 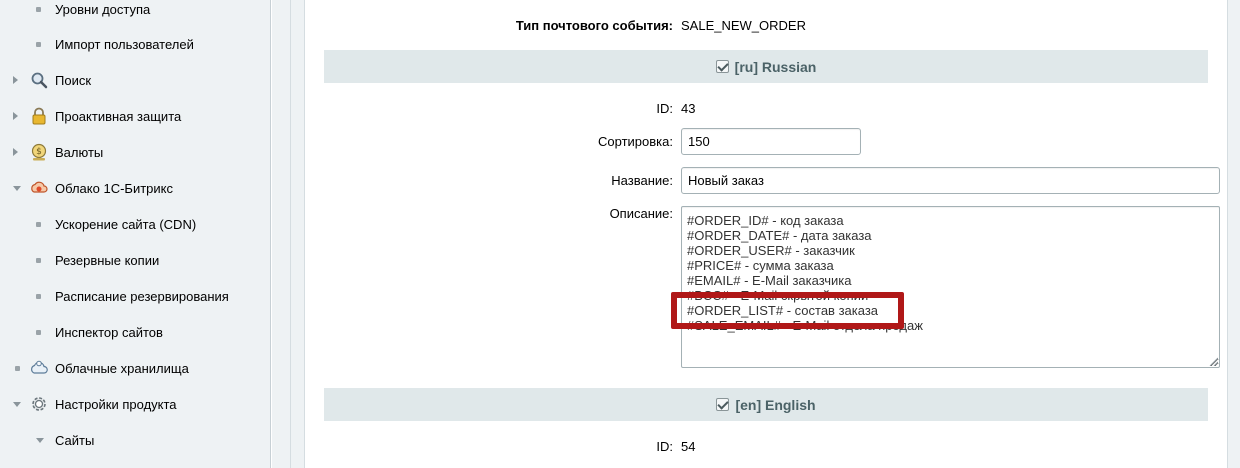 I want to click on event-type-label: Тип почтового события:, so click(x=594, y=25).